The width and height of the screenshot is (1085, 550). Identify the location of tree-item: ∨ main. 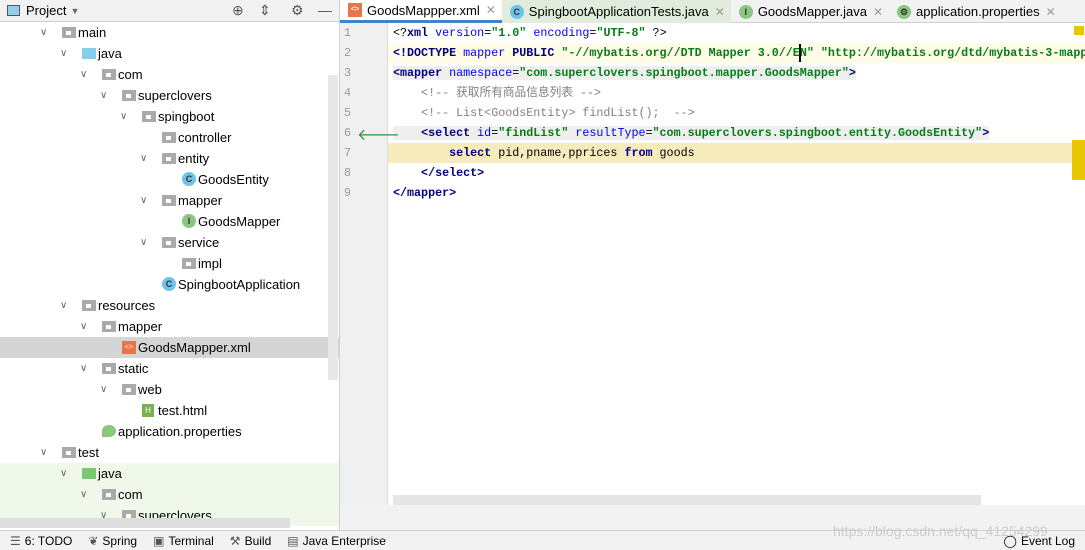
(169, 32).